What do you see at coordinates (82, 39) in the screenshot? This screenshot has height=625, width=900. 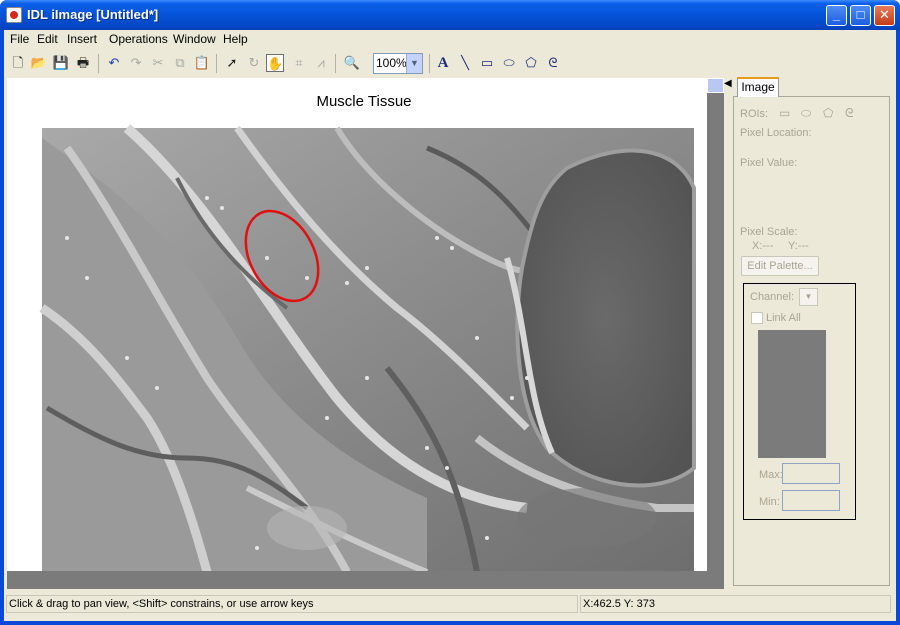 I see `menu-insert: Insert` at bounding box center [82, 39].